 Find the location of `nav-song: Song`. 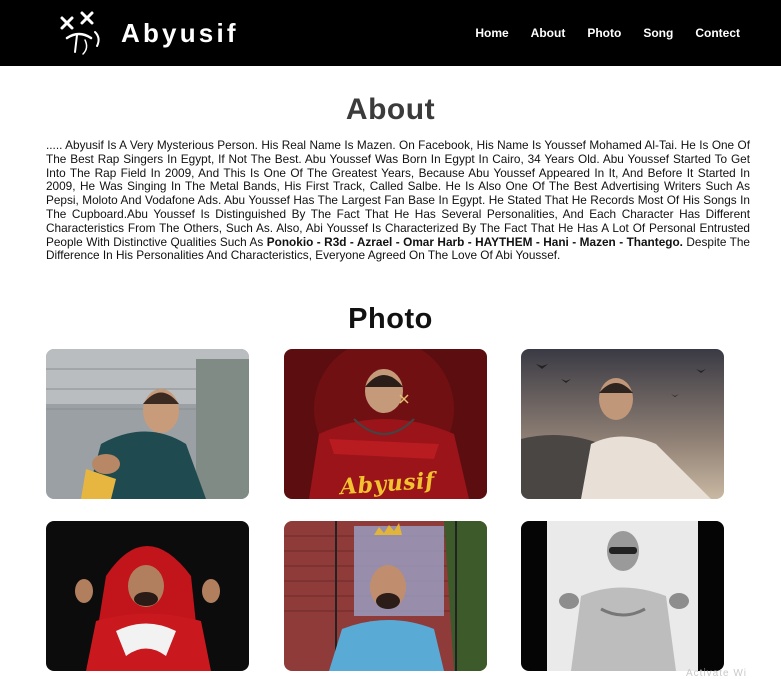

nav-song: Song is located at coordinates (658, 33).